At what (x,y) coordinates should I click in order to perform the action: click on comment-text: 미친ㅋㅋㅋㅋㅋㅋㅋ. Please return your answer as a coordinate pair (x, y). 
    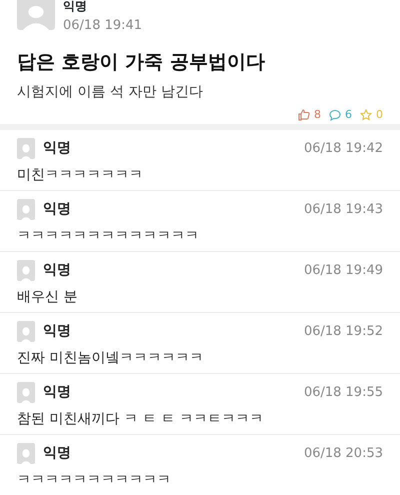
    Looking at the image, I should click on (80, 175).